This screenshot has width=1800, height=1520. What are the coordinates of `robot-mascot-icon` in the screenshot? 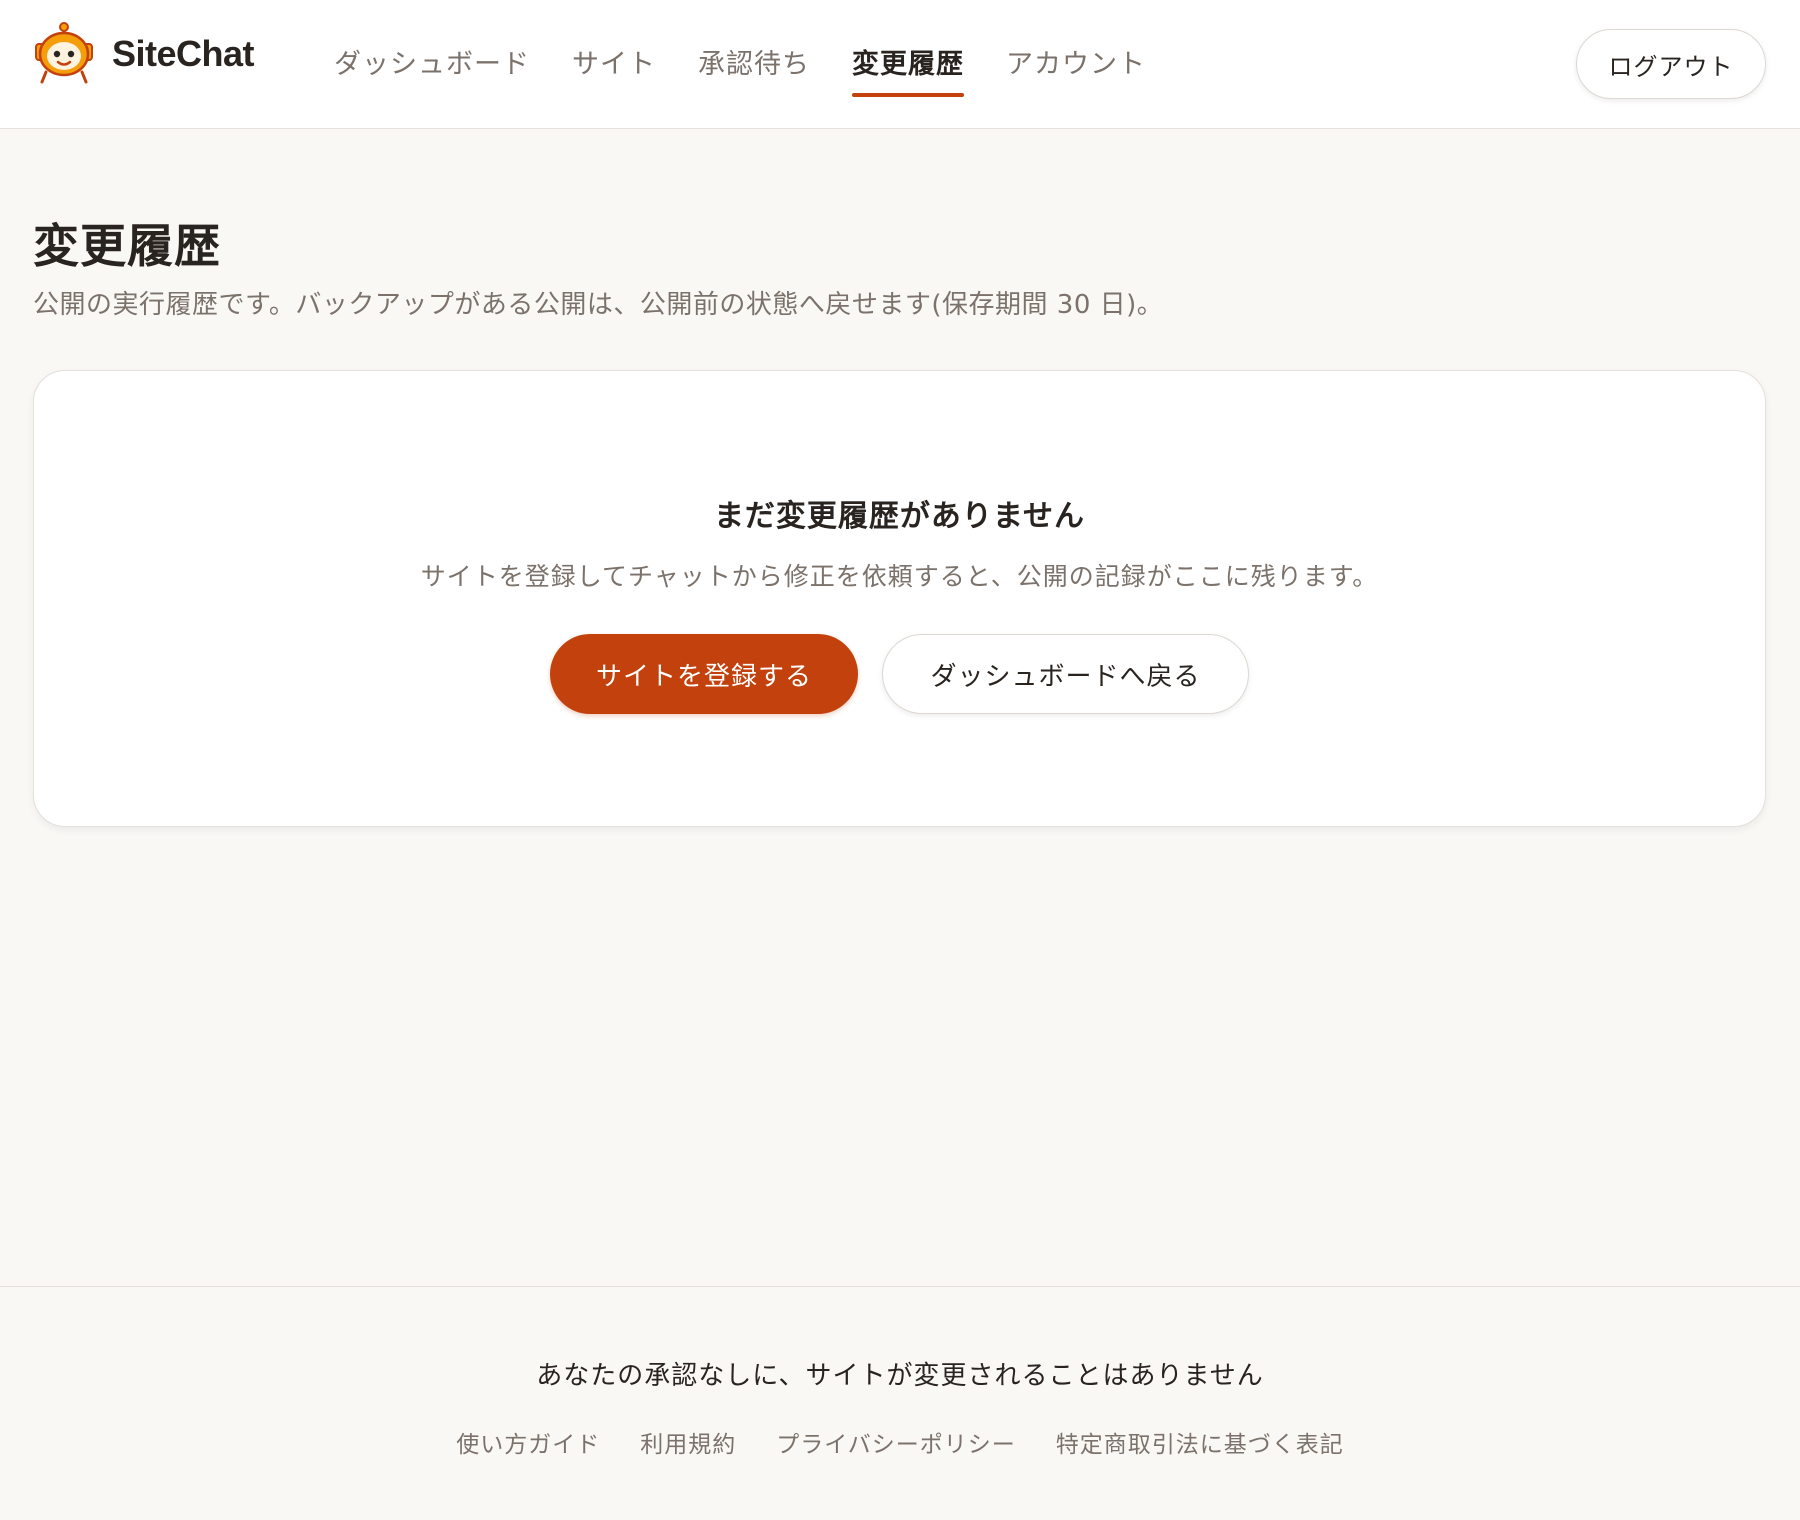 It's located at (64, 53).